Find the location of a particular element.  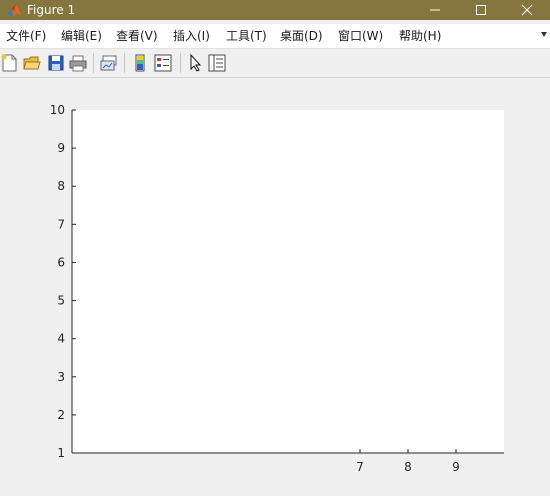

property-inspector-button is located at coordinates (217, 63).